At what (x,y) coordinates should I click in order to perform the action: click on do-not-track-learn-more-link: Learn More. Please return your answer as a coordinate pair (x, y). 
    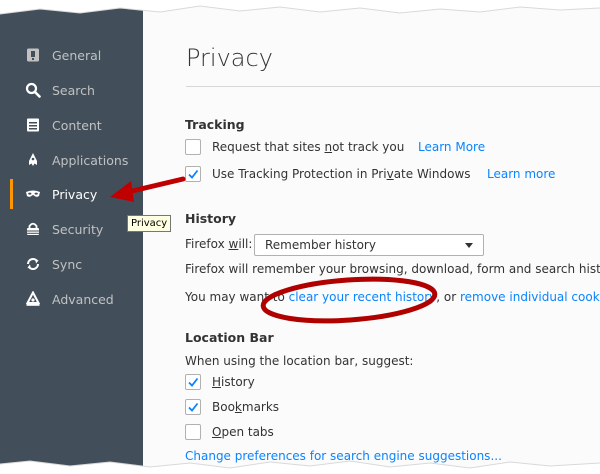
    Looking at the image, I should click on (451, 147).